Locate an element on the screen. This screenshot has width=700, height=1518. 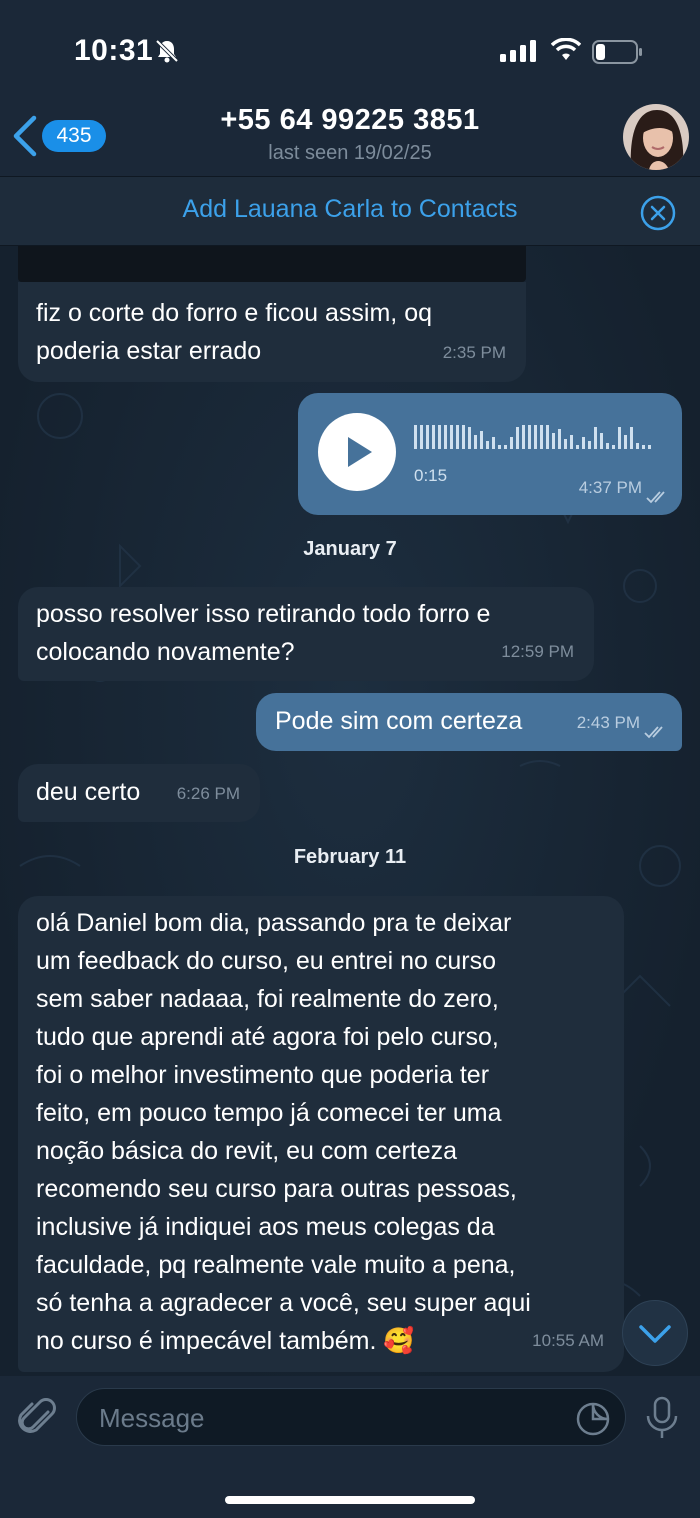
message-input-bar: Message is located at coordinates (350, 1447).